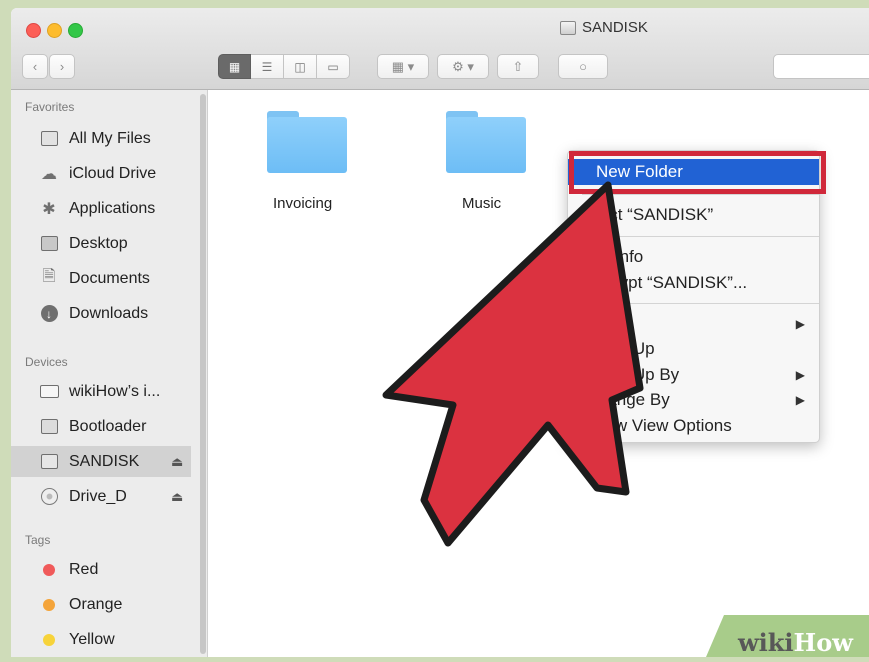 The height and width of the screenshot is (662, 869). I want to click on arrange-icon: ▦ ▾, so click(403, 66).